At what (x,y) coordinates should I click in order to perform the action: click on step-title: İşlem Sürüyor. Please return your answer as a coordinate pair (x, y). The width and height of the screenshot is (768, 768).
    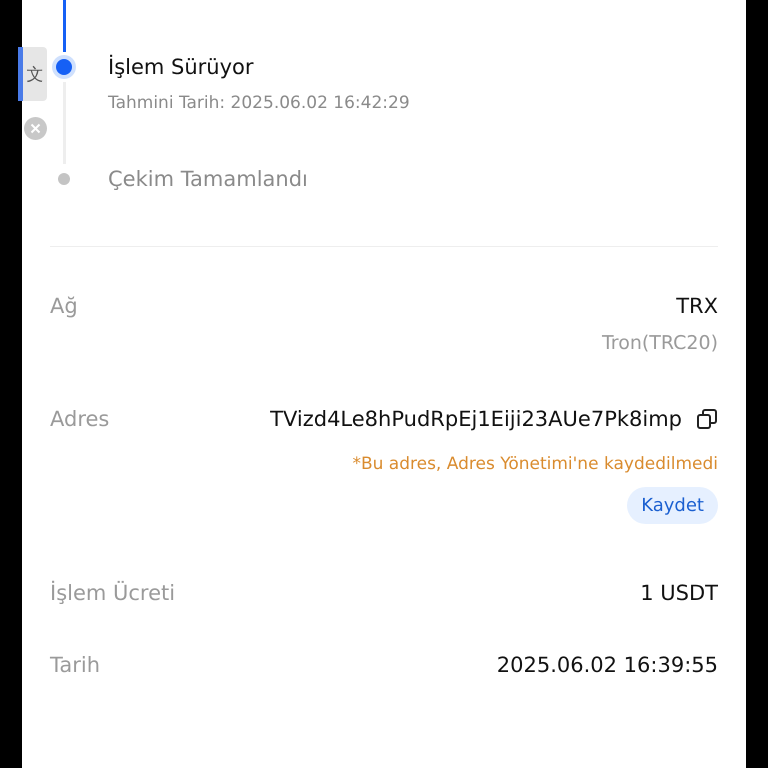
    Looking at the image, I should click on (181, 67).